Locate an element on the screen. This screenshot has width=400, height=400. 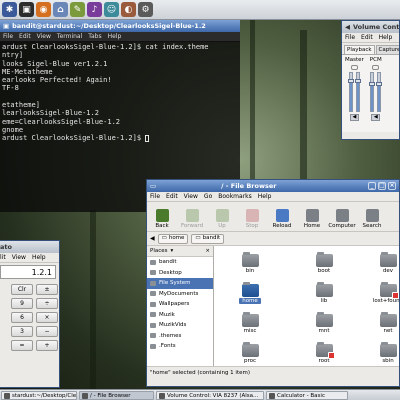
calculator-window: ato lit View Help 1.2.1 Clr ±9 ÷ 6 × 3− = + is located at coordinates (30, 314).